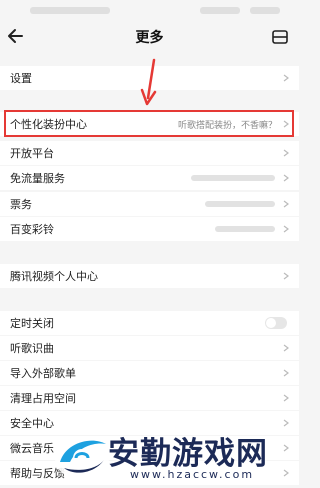  What do you see at coordinates (149, 178) in the screenshot?
I see `free-data-service-row: 免流量服务` at bounding box center [149, 178].